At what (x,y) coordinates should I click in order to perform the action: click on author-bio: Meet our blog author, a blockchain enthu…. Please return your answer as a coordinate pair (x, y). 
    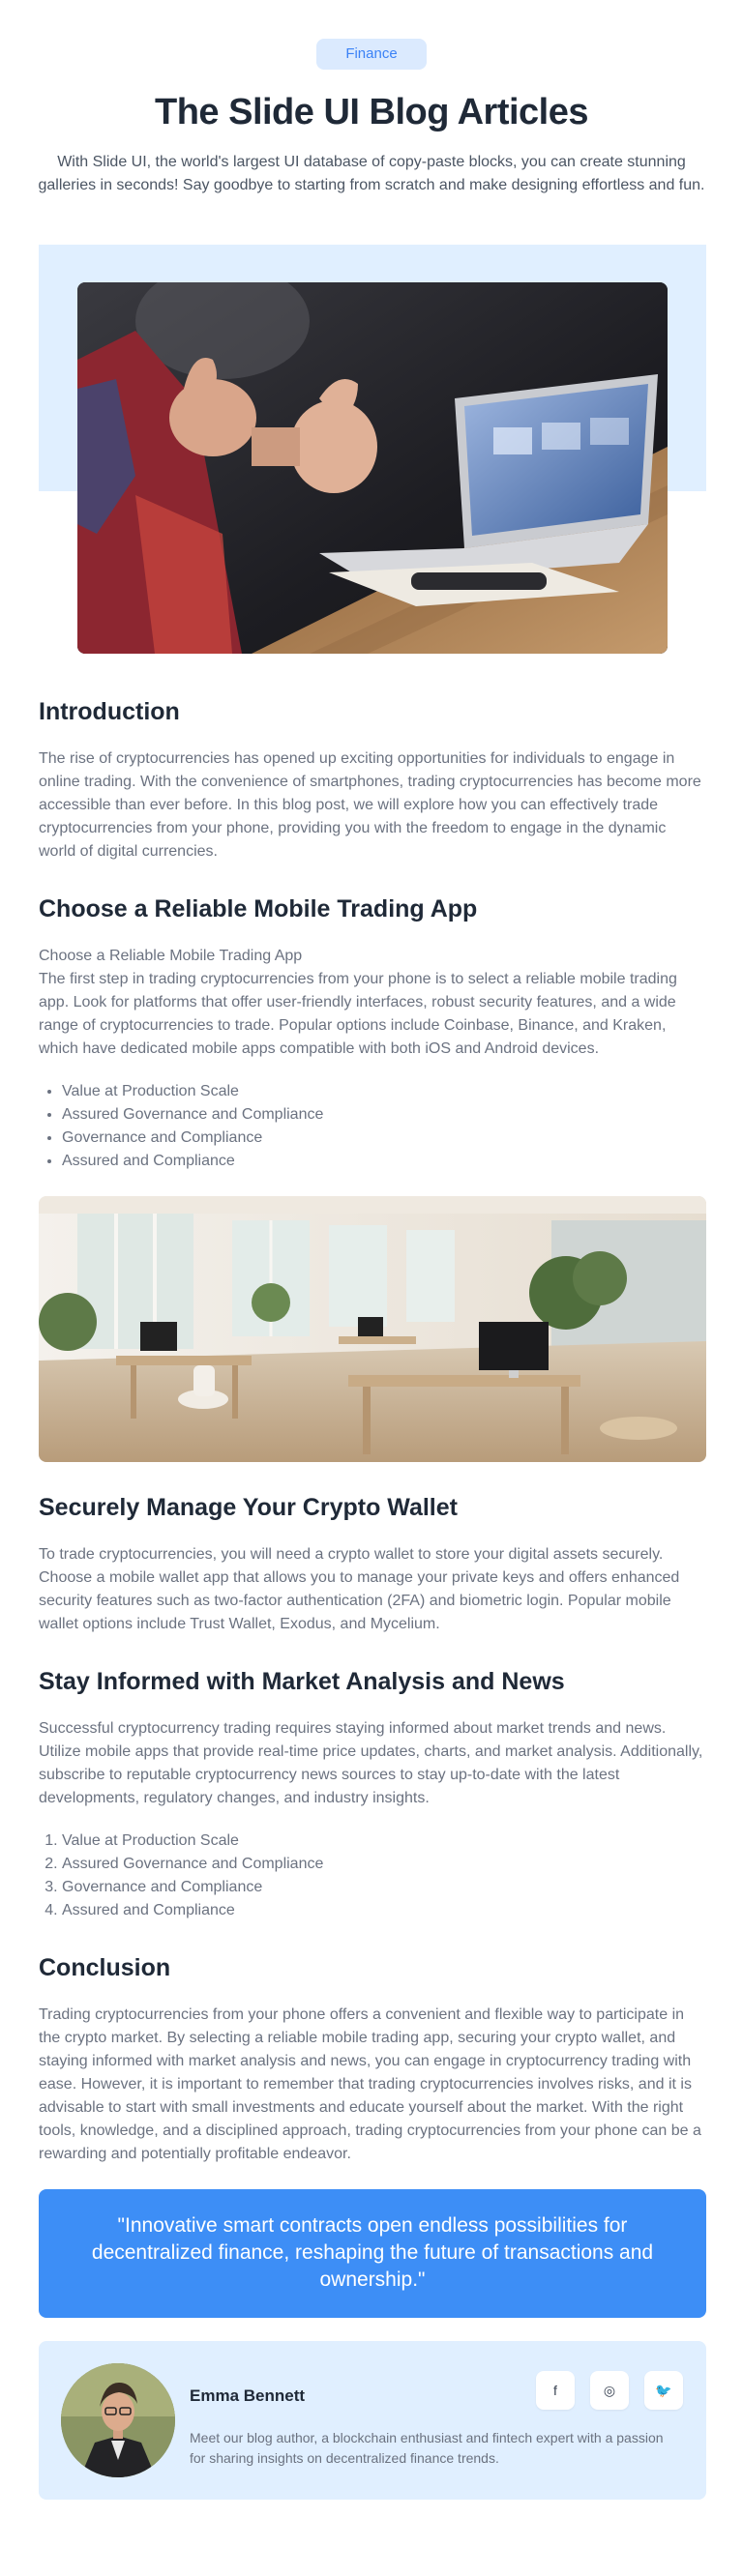
    Looking at the image, I should click on (427, 2448).